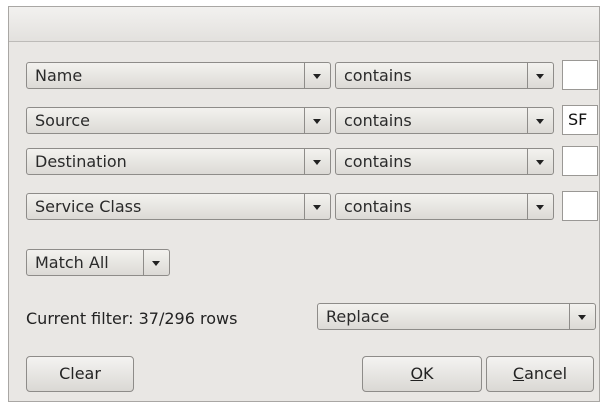 The height and width of the screenshot is (411, 608). I want to click on apply-mode-label: Replace, so click(358, 316).